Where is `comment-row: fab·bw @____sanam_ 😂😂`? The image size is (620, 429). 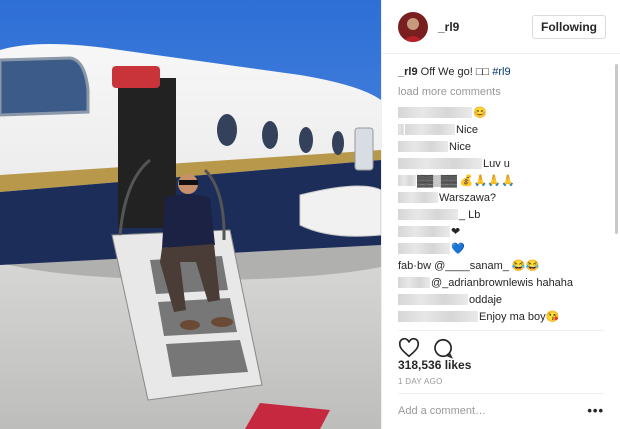
comment-row: fab·bw @____sanam_ 😂😂 is located at coordinates (501, 265).